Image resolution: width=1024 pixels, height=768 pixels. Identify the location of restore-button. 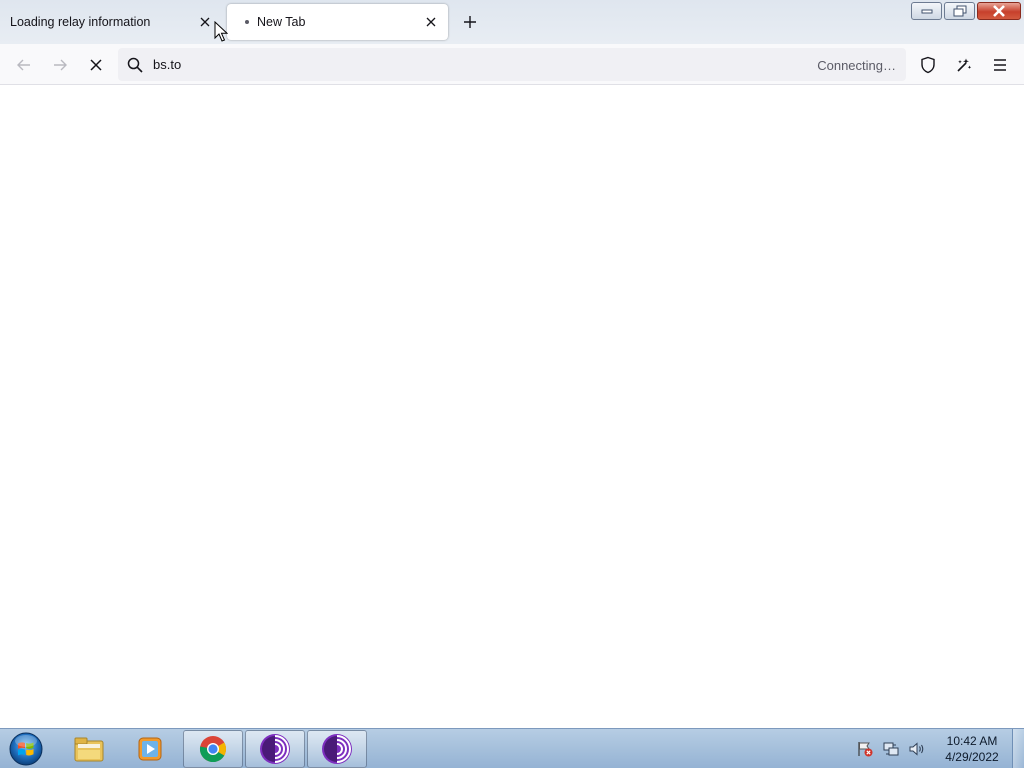
(959, 11).